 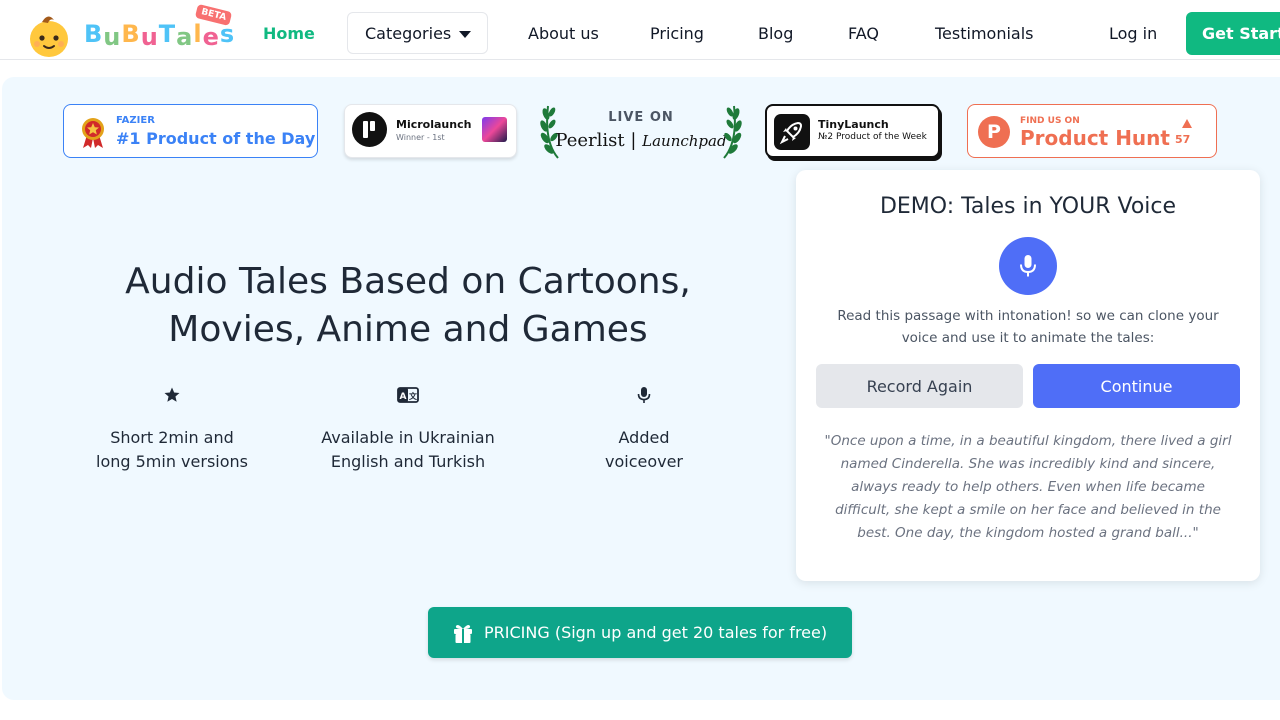 I want to click on categories-dropdown: Categories, so click(x=417, y=33).